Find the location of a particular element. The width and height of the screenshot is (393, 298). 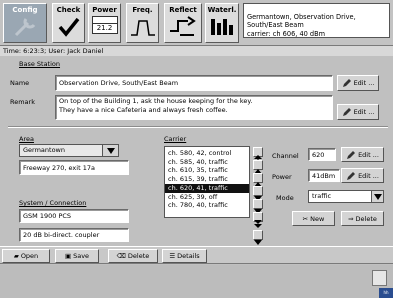

move-down-button is located at coordinates (258, 206).